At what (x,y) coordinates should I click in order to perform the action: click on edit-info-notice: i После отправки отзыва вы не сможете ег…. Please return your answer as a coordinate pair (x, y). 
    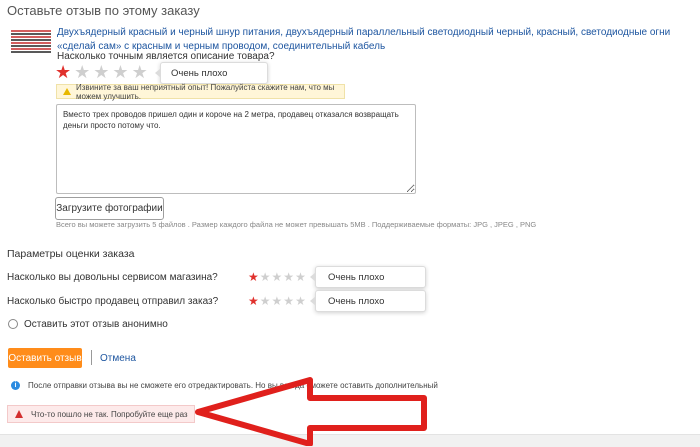
    Looking at the image, I should click on (224, 385).